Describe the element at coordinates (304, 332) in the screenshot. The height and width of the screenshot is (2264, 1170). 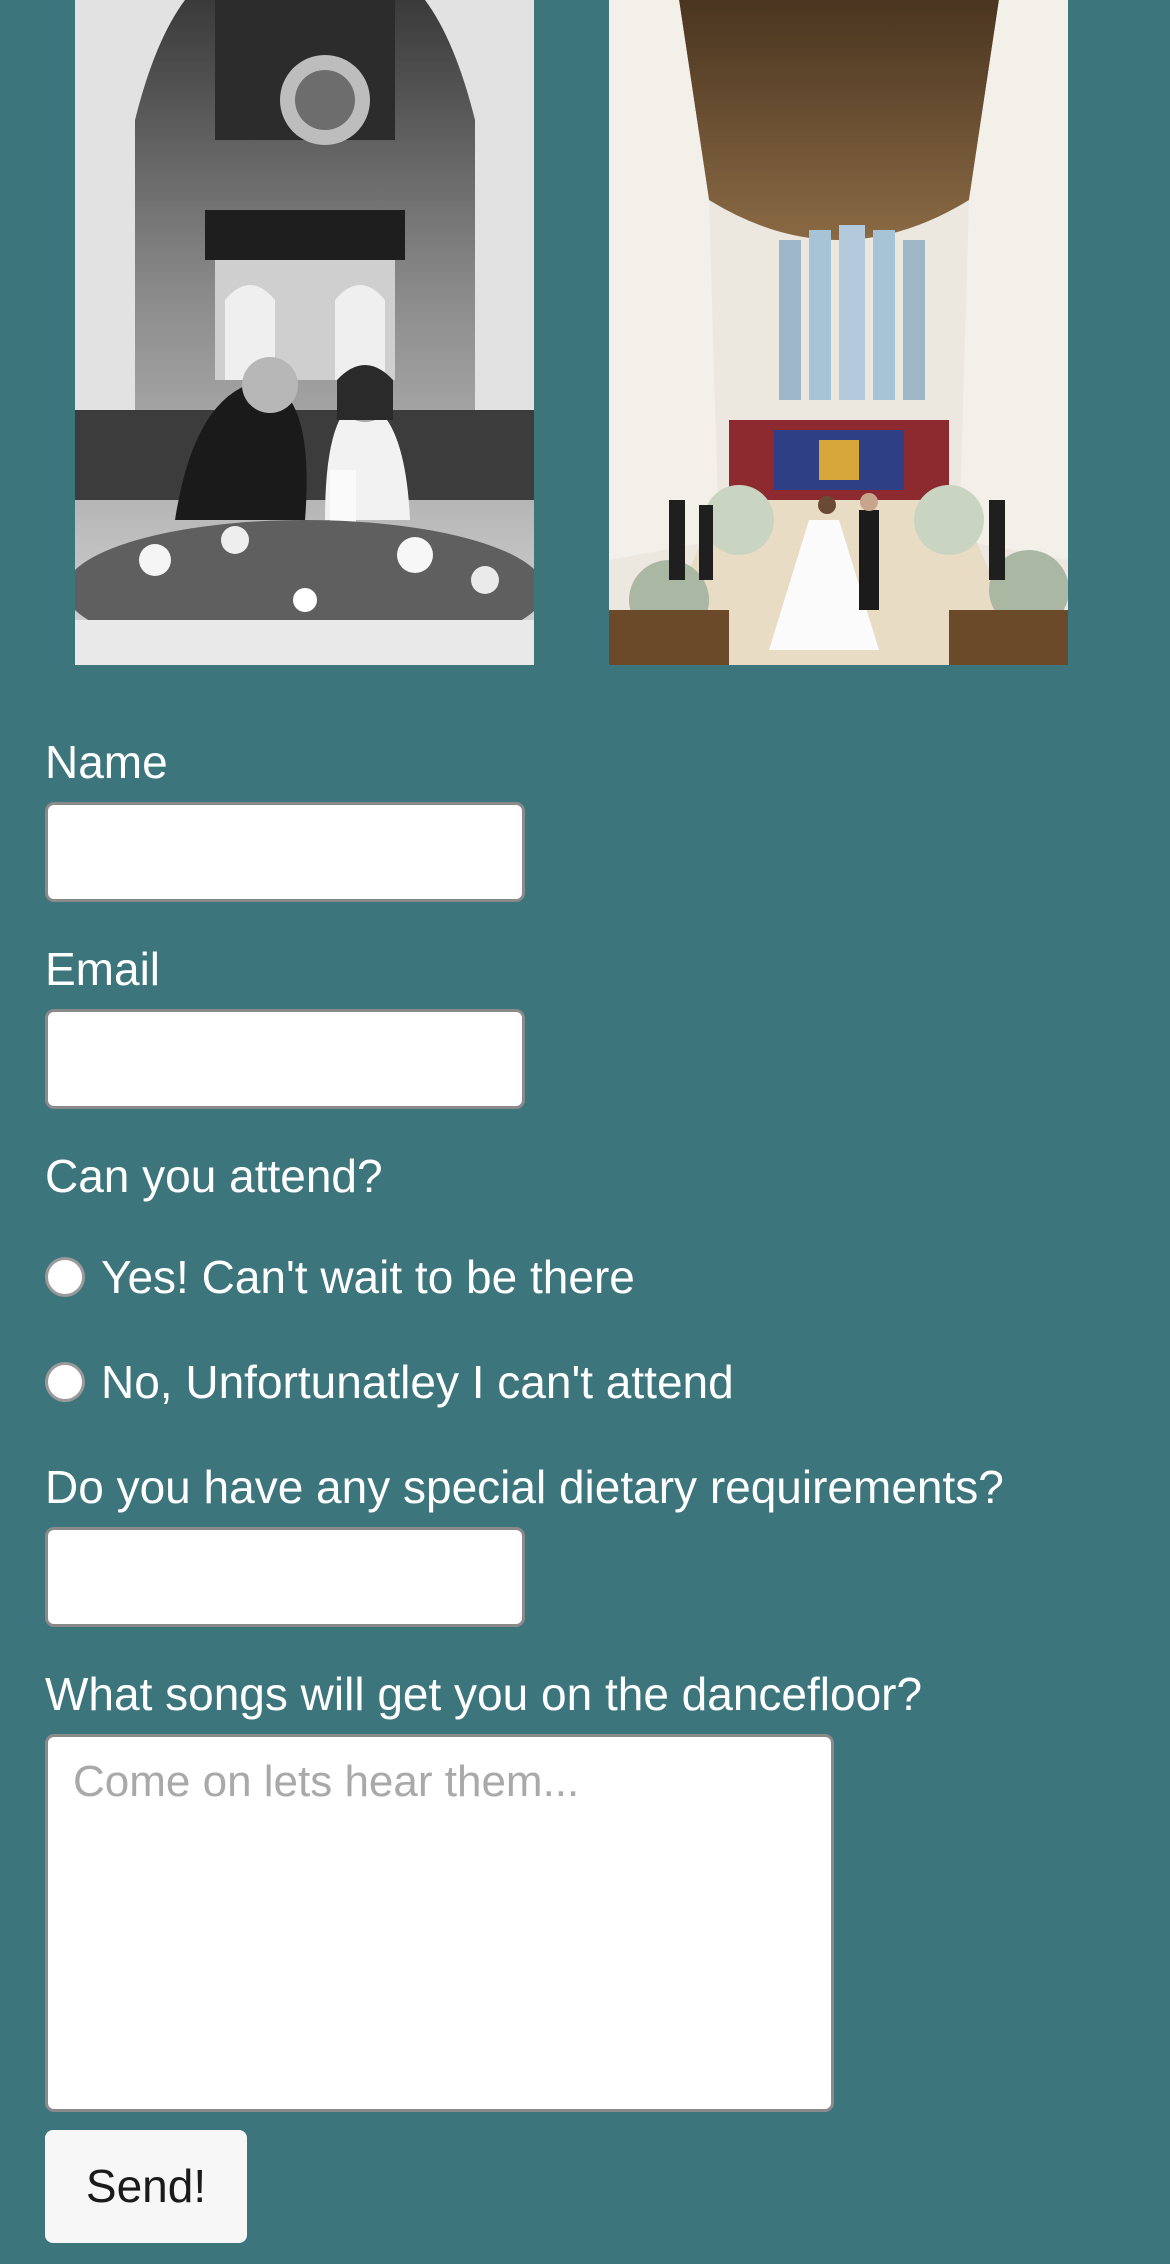
I see `ceremony-candle-photo` at that location.